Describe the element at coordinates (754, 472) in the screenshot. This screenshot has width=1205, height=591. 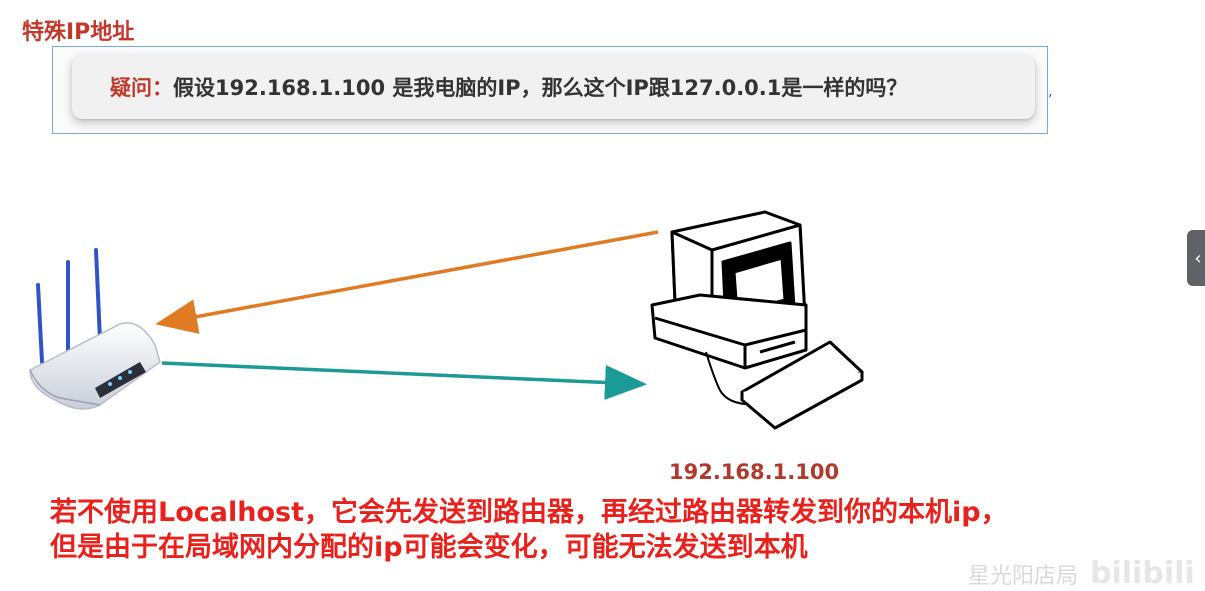
I see `computer-ip-label: 192.168.1.100` at that location.